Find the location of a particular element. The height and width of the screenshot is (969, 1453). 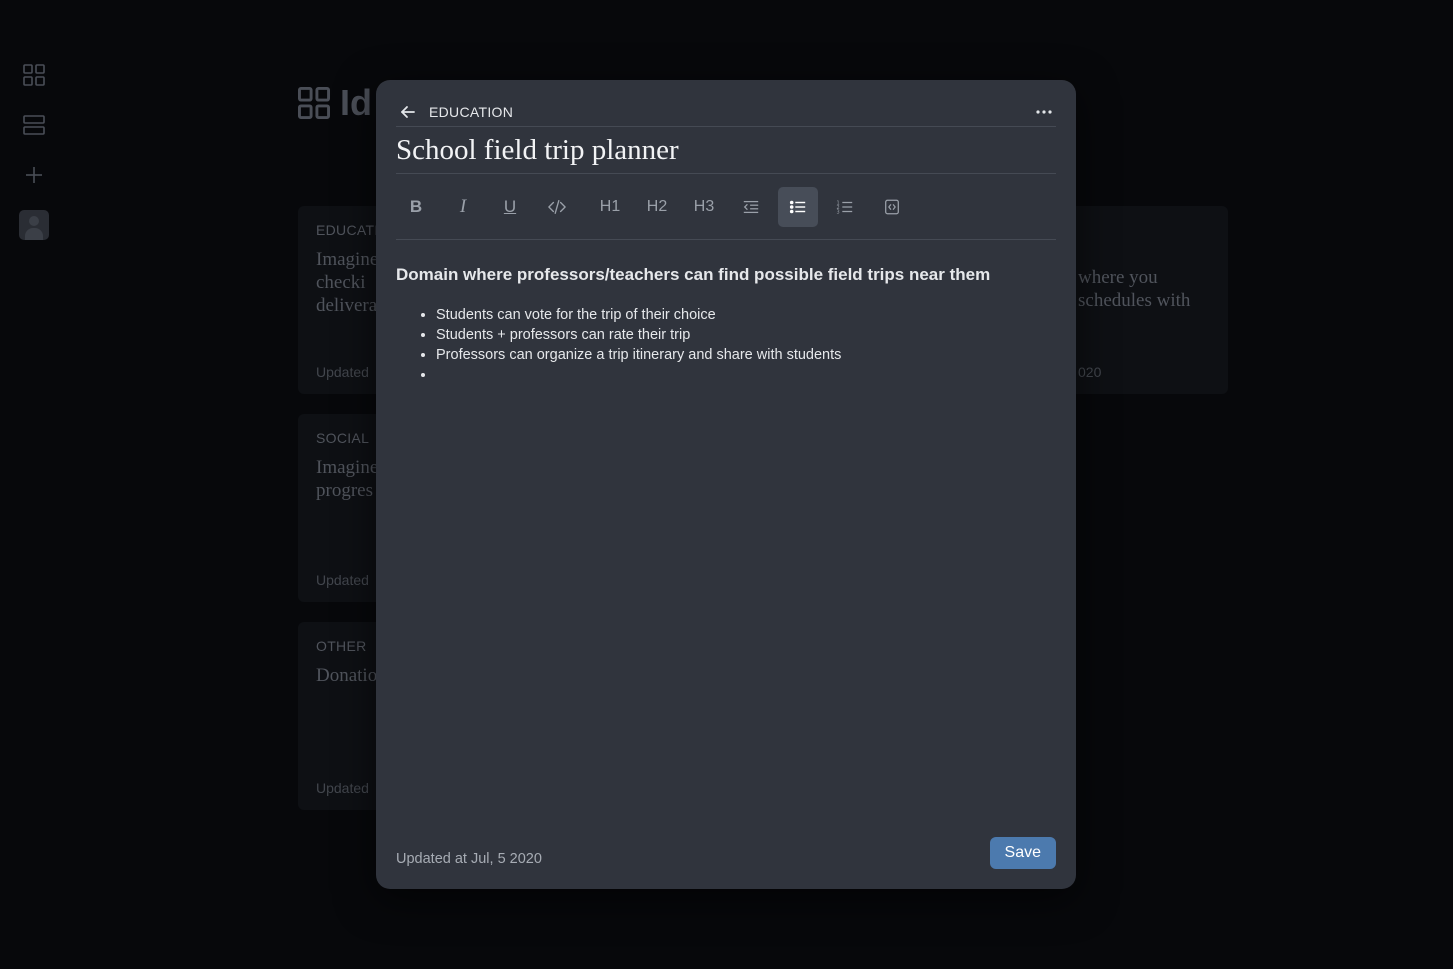

outdent-icon is located at coordinates (751, 207).